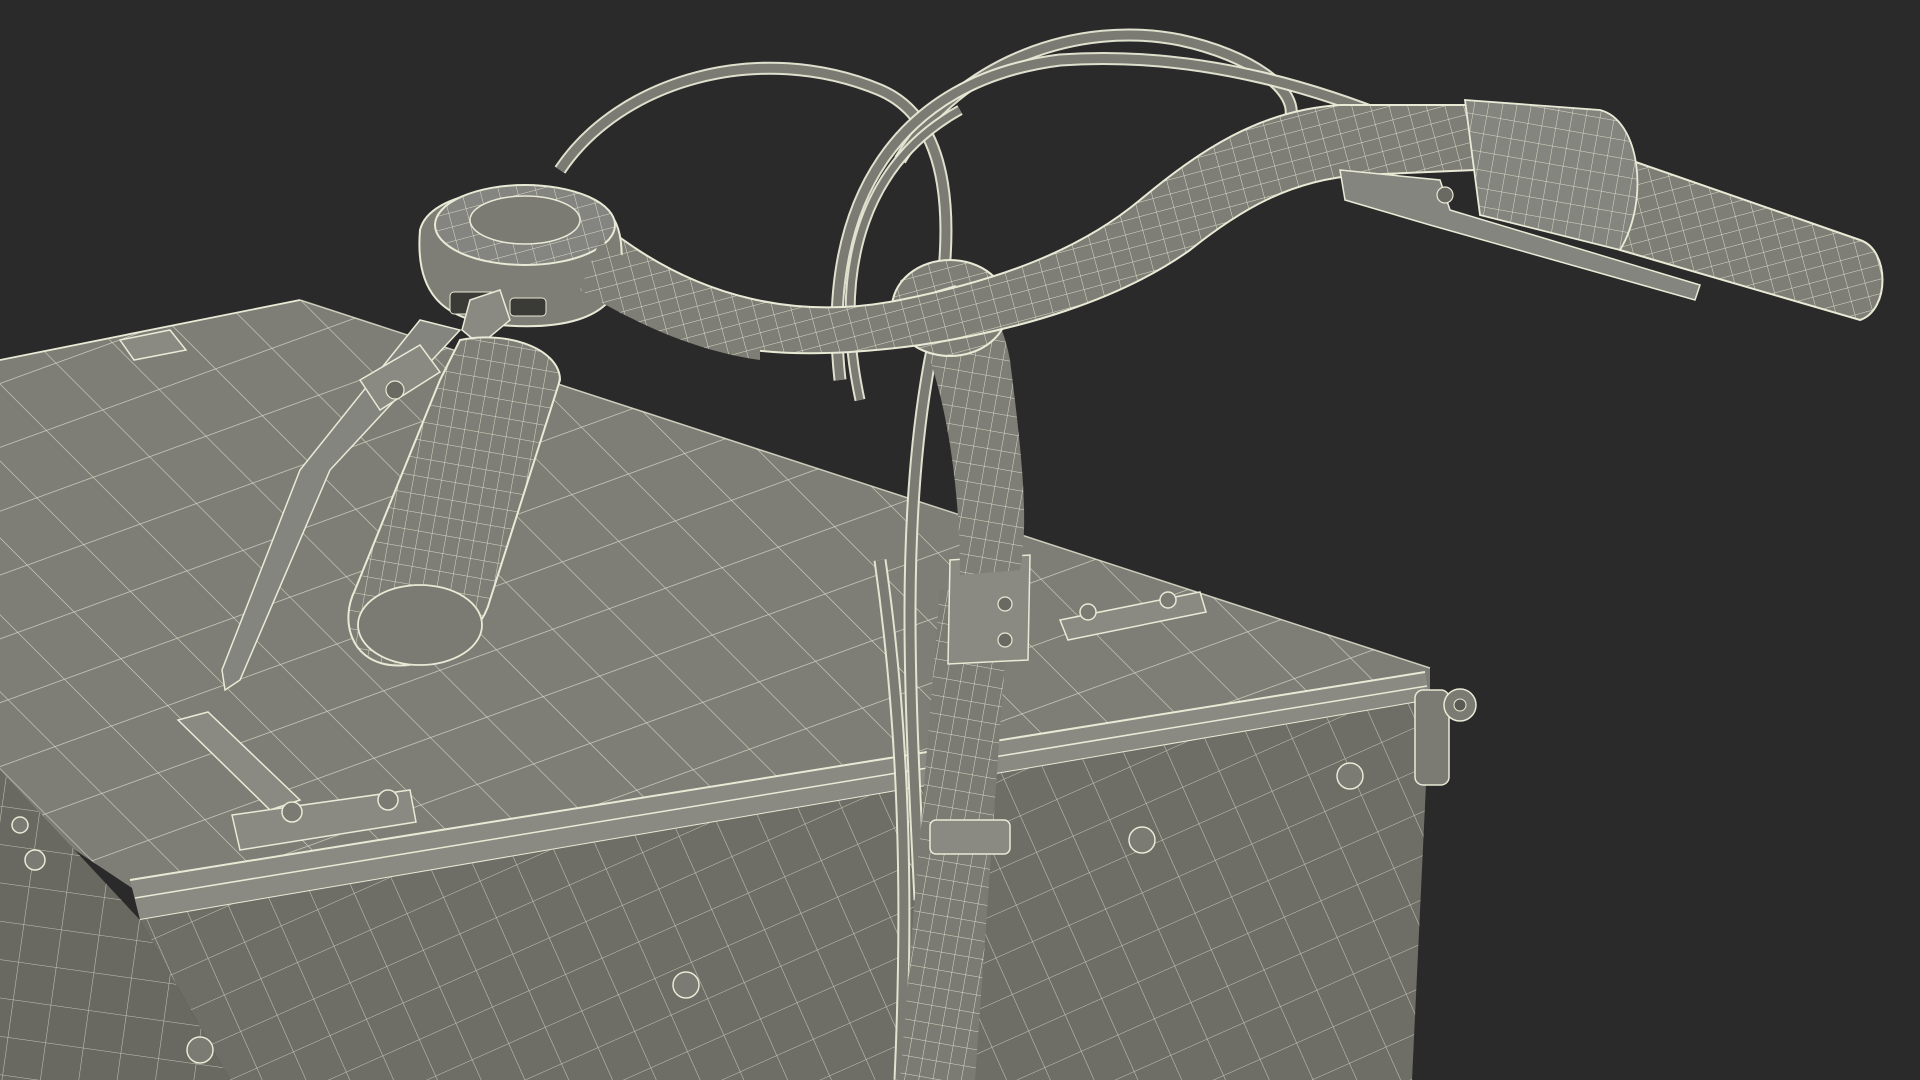 Image resolution: width=1920 pixels, height=1080 pixels. I want to click on side-hinge-right, so click(1445, 737).